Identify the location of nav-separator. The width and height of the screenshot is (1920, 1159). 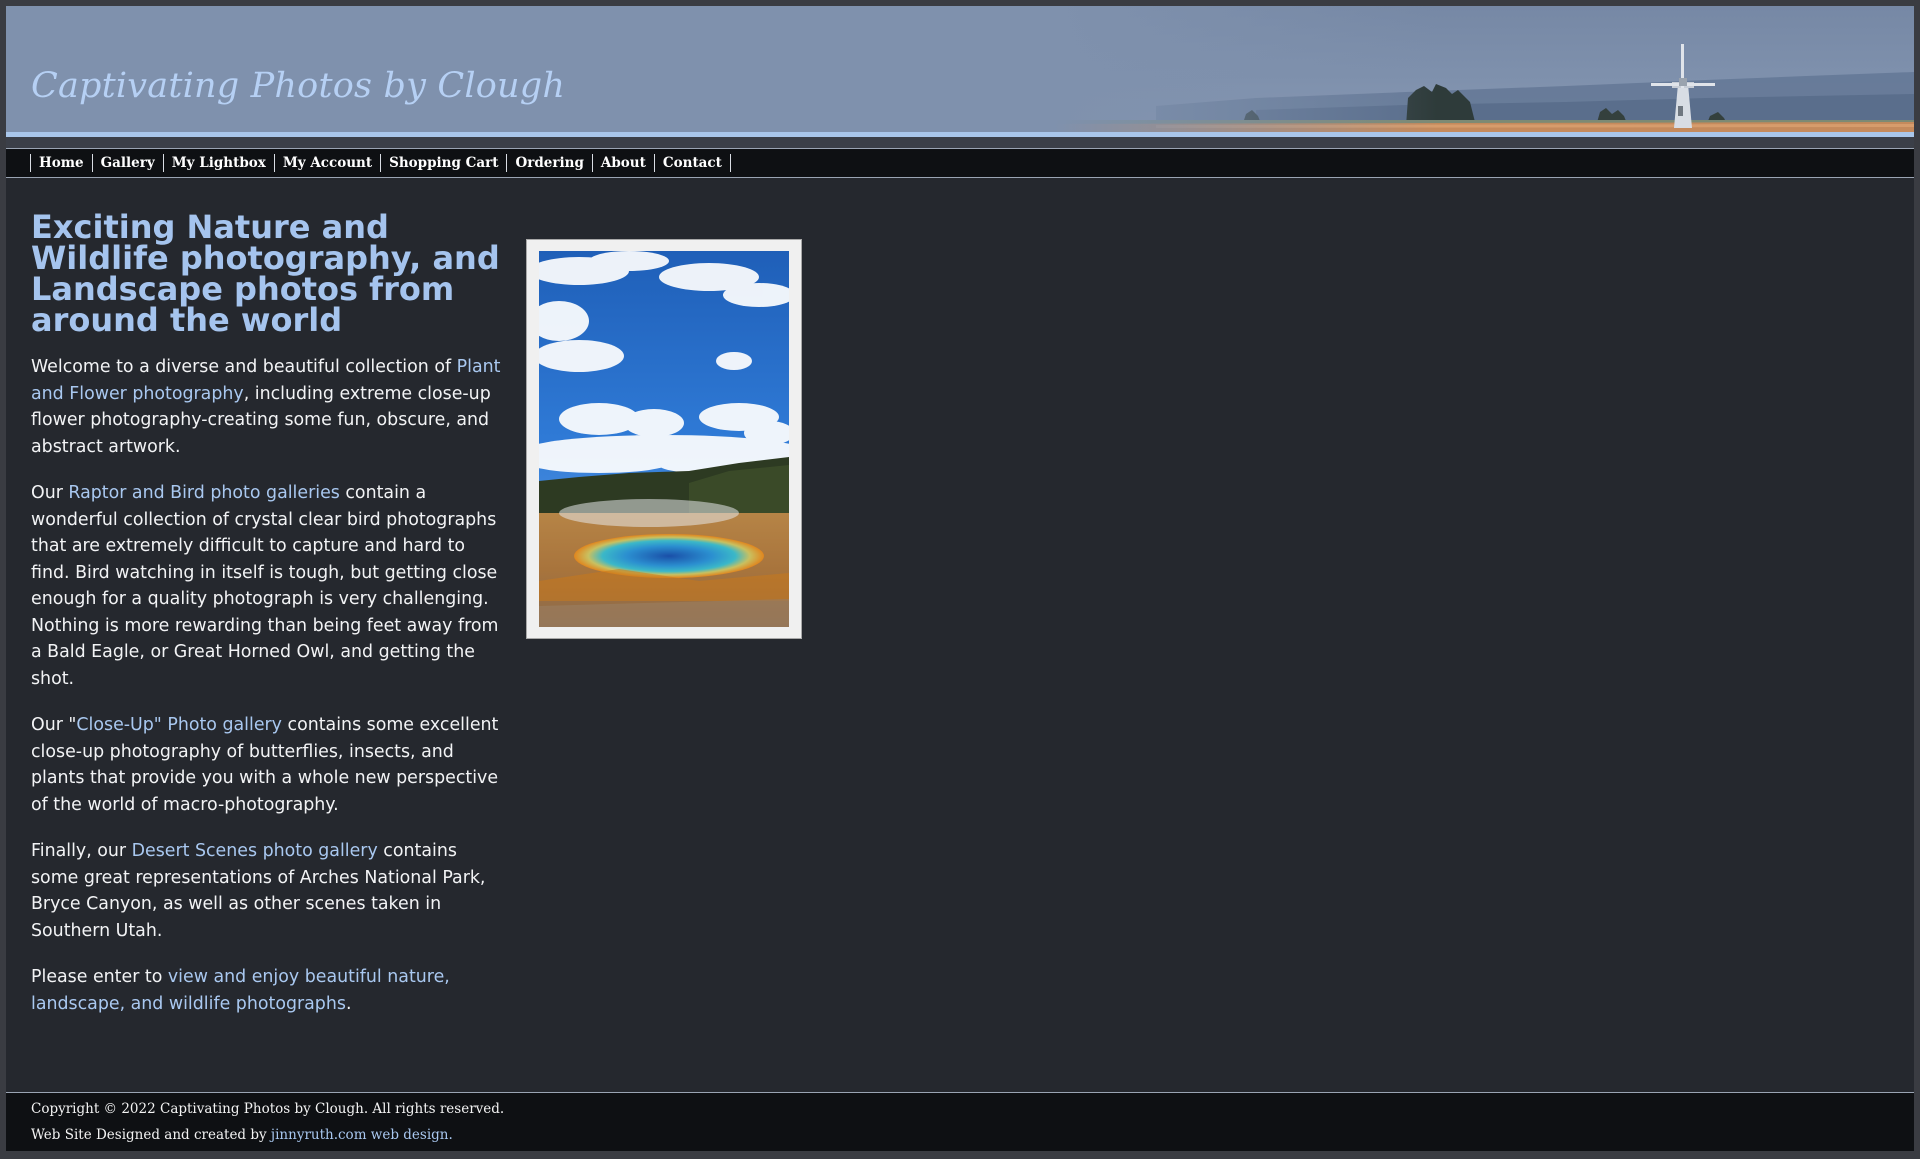
(730, 163).